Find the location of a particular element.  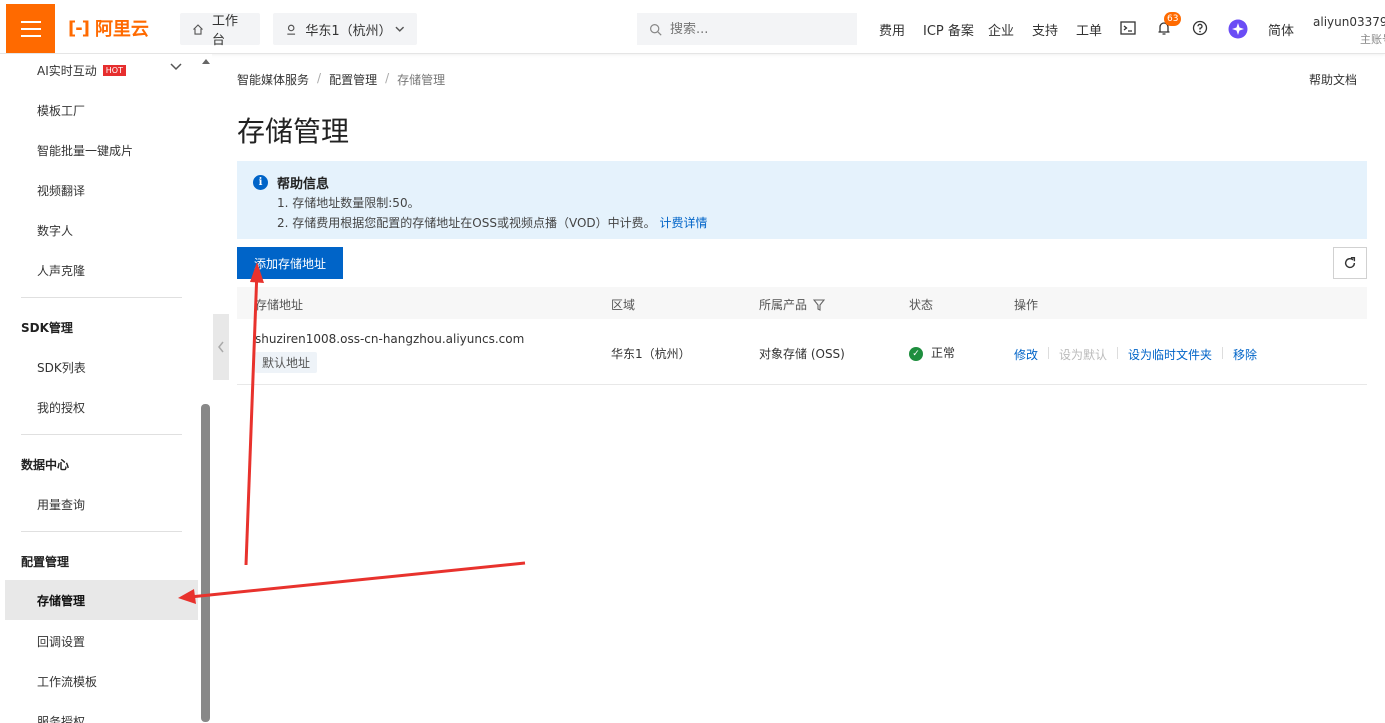

annotation-arrow-to-storage-menu is located at coordinates (352, 582).